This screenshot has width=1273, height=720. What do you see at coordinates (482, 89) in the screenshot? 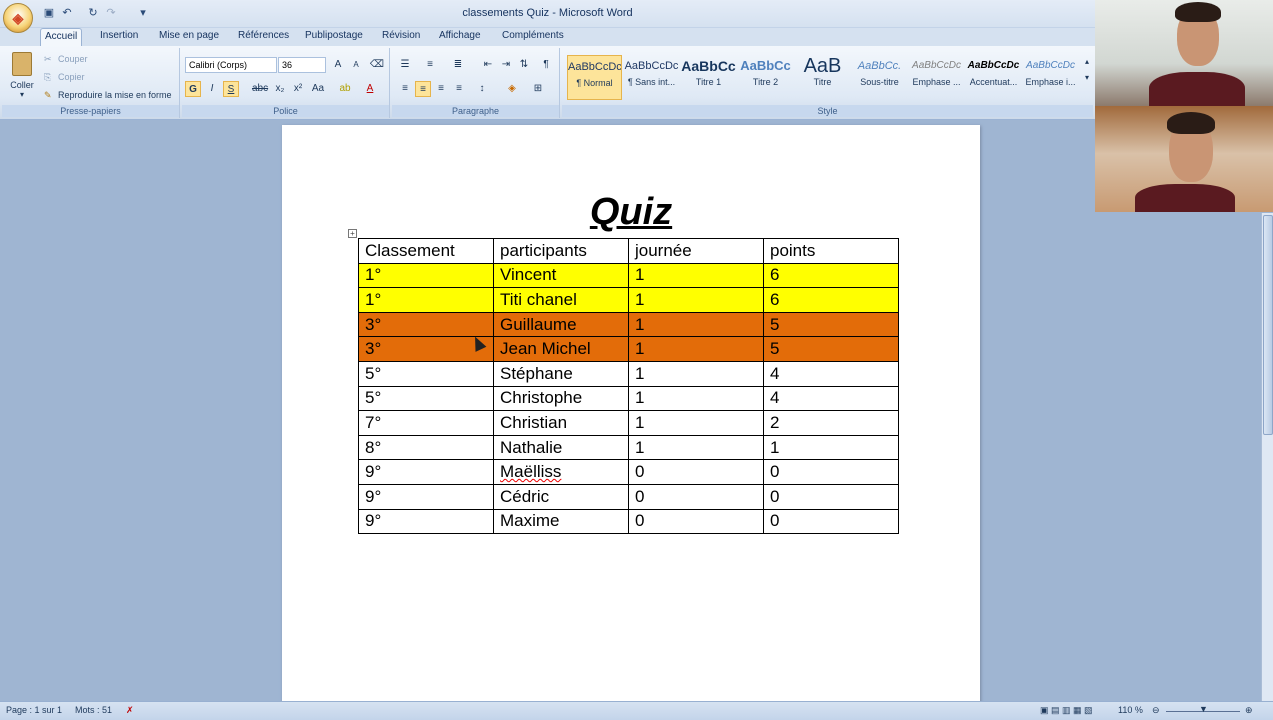
I see `line-spacing-icon: ↕` at bounding box center [482, 89].